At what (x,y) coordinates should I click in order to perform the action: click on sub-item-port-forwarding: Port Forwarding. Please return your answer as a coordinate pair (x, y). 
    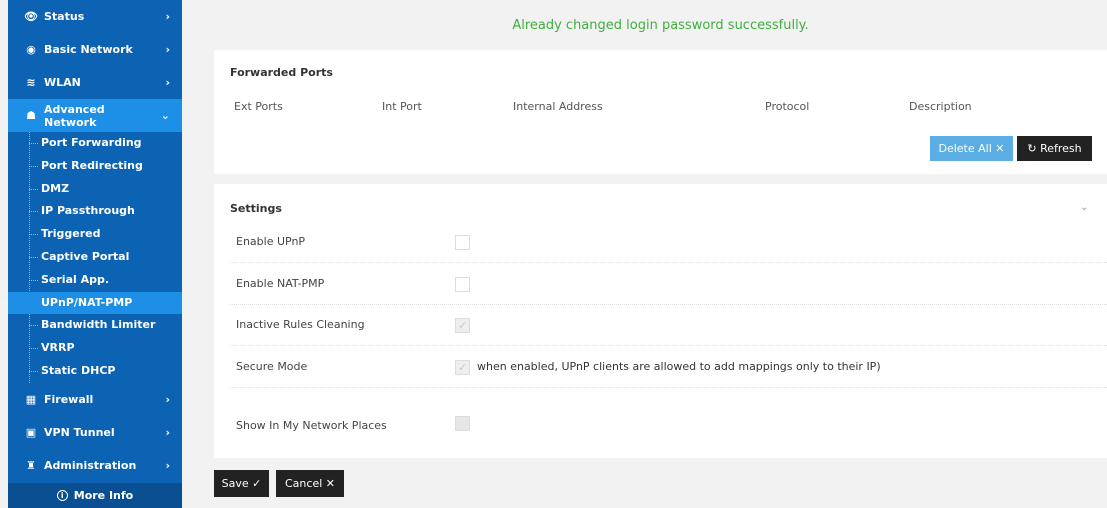
    Looking at the image, I should click on (105, 143).